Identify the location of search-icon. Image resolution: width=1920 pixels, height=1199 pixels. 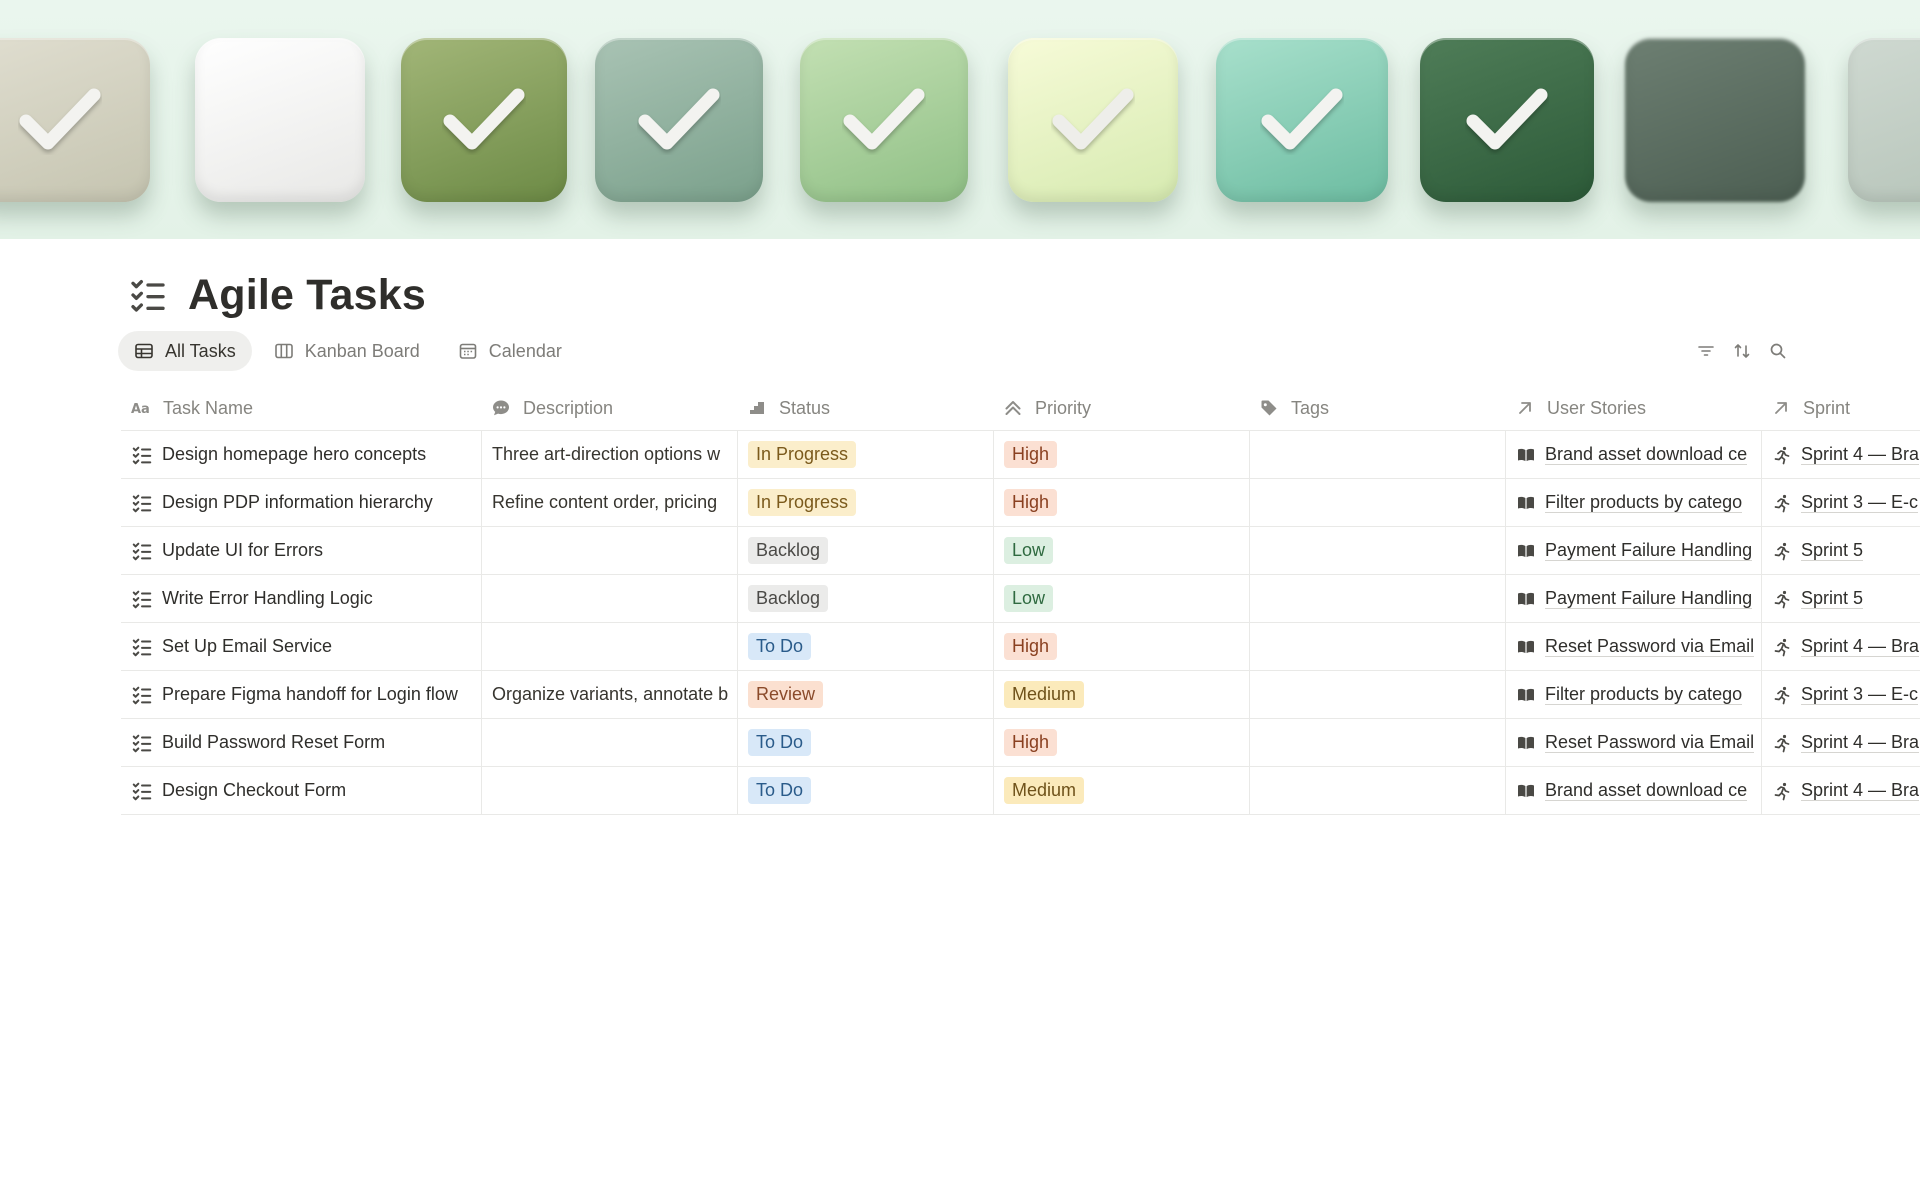
(1778, 351).